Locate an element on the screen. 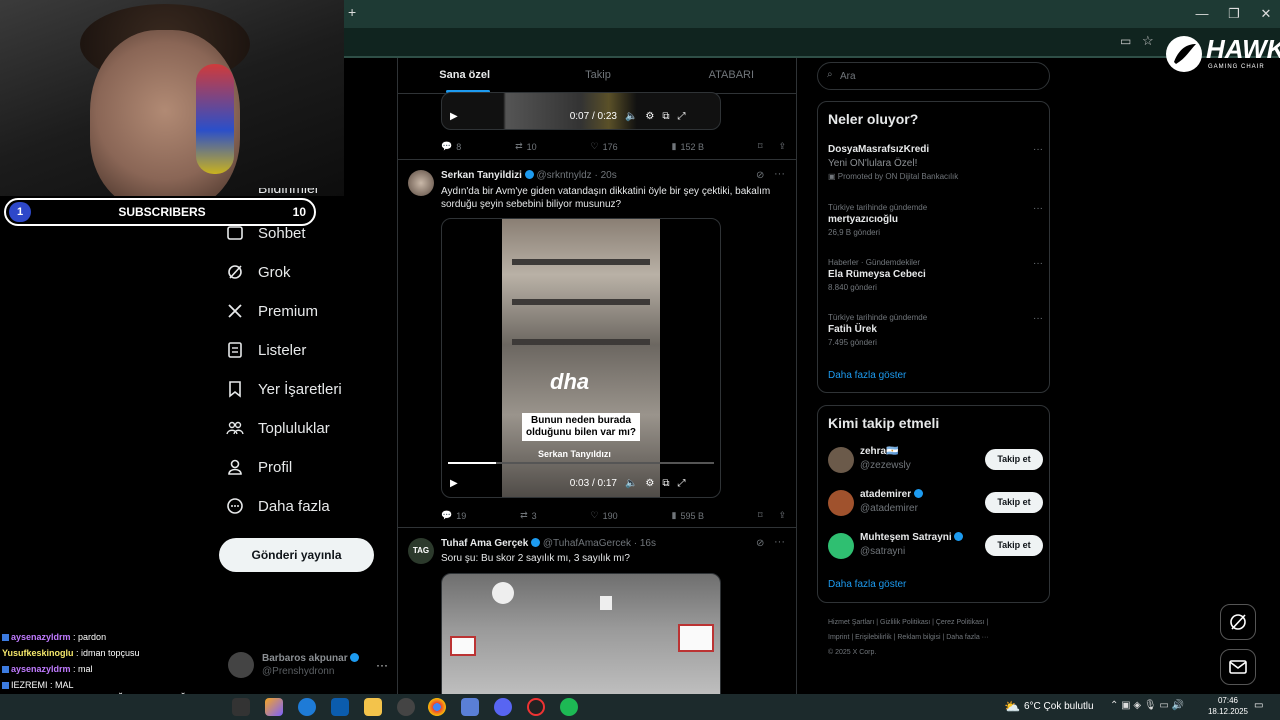 The image size is (1280, 720). restore-icon: ❐ is located at coordinates (1234, 14).